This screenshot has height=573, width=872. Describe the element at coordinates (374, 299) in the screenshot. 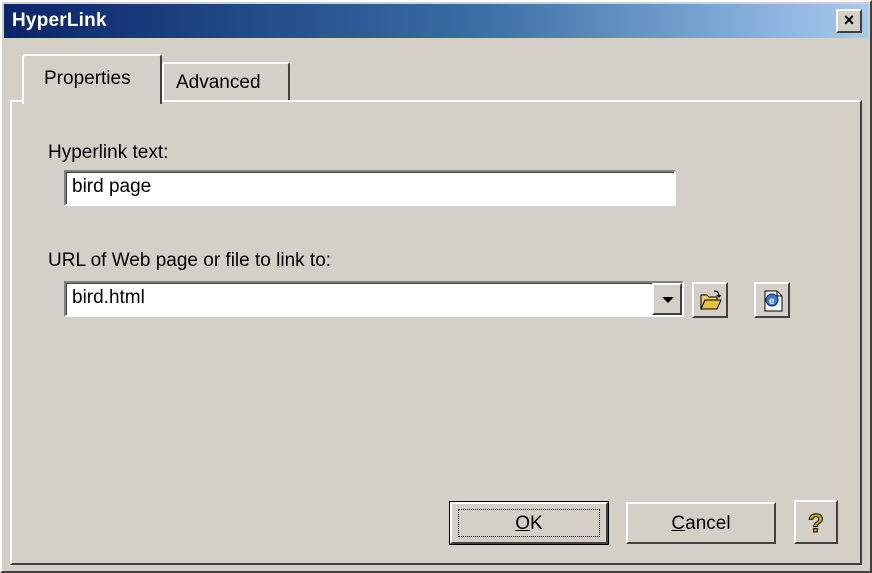

I see `url-combobox-input: bird.html` at that location.